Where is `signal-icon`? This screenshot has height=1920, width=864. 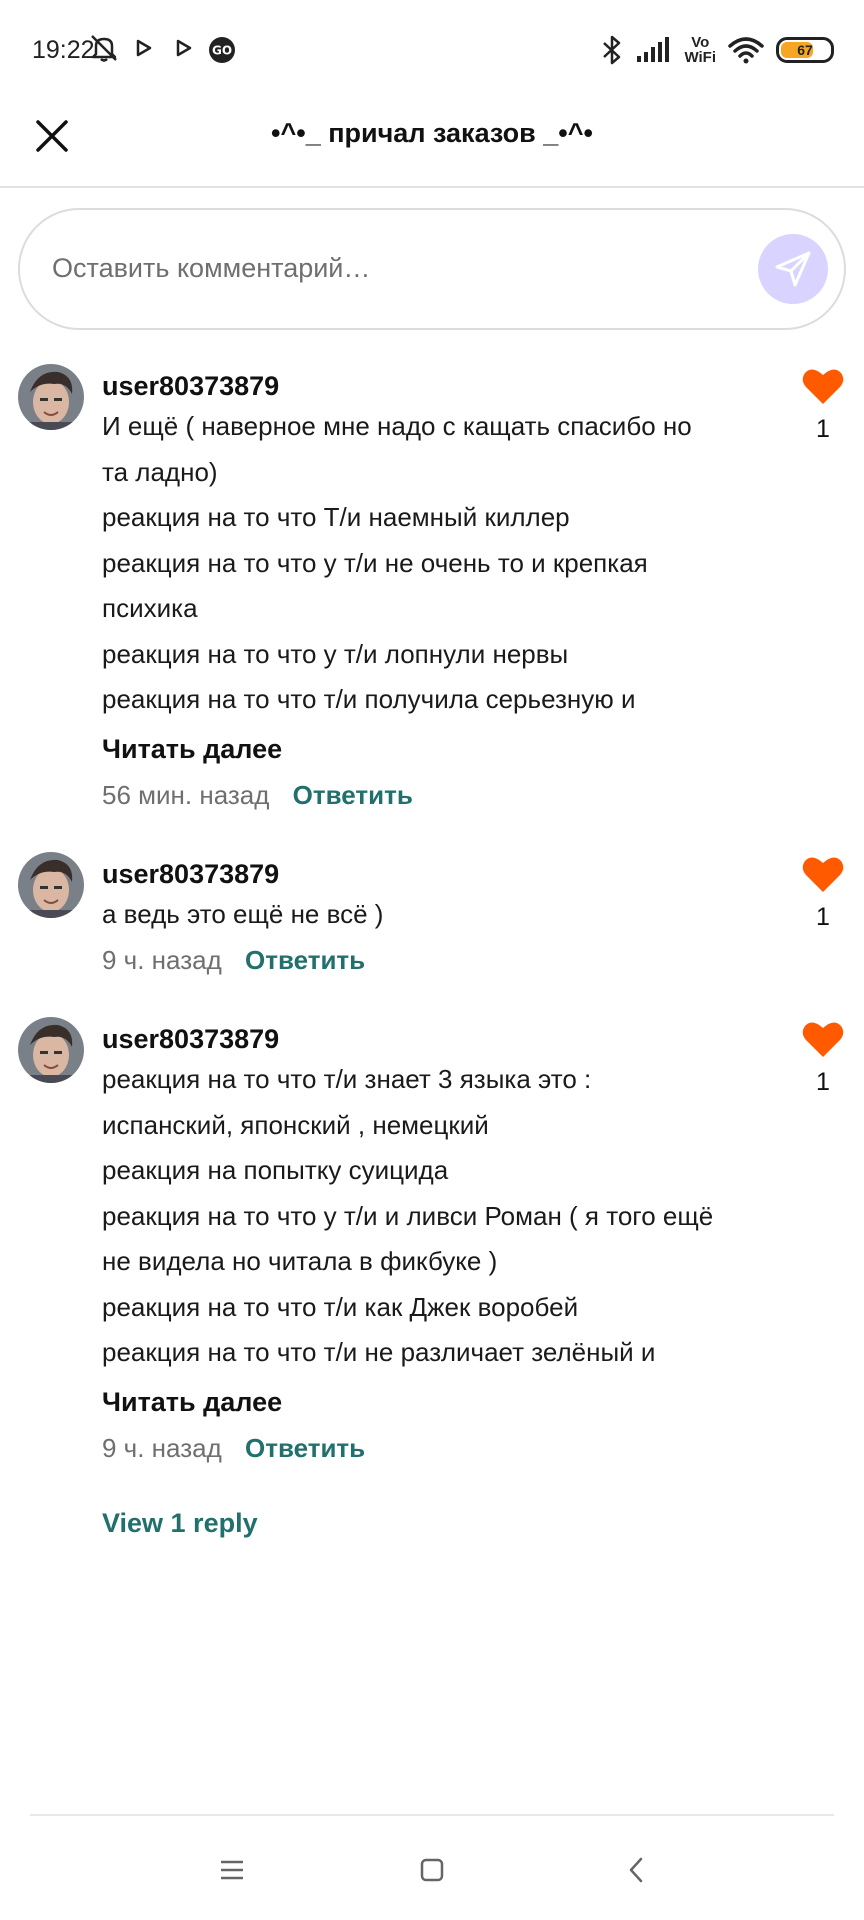 signal-icon is located at coordinates (653, 49).